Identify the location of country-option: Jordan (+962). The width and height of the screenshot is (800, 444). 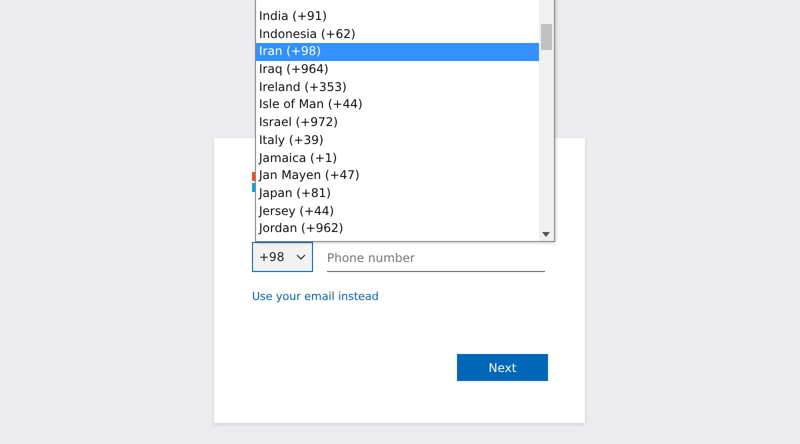
(397, 229).